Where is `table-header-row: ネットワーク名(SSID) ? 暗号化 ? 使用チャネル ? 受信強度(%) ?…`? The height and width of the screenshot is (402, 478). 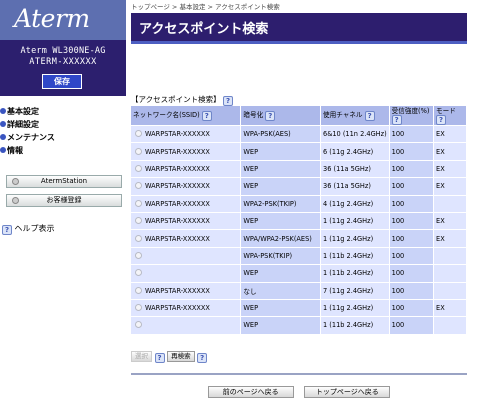
table-header-row: ネットワーク名(SSID) ? 暗号化 ? 使用チャネル ? 受信強度(%) ?… is located at coordinates (299, 116).